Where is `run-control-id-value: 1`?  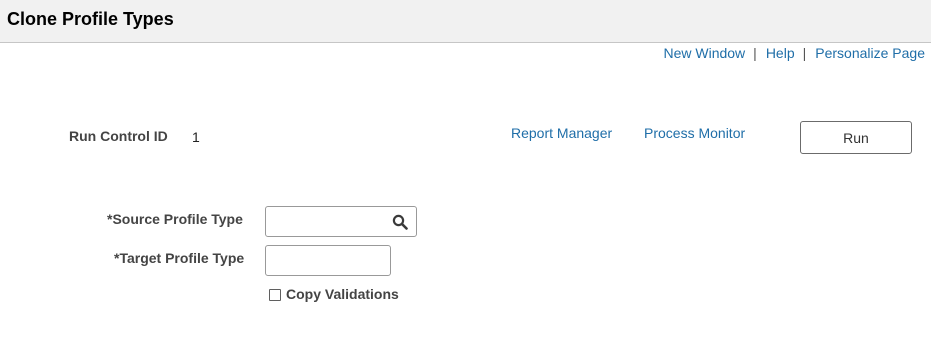 run-control-id-value: 1 is located at coordinates (196, 137).